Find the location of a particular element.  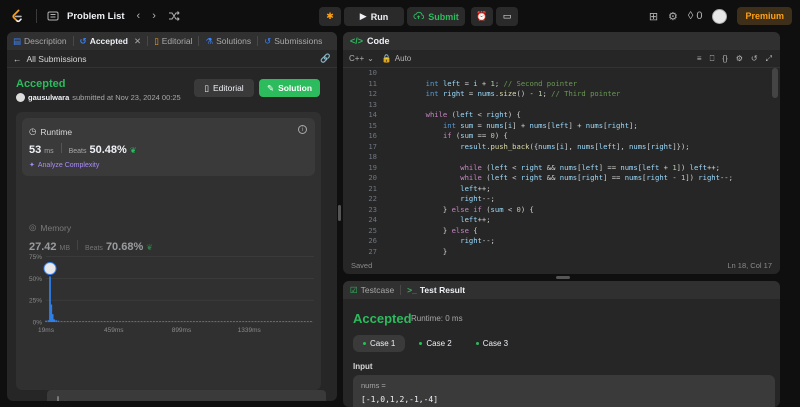

pass-dot is located at coordinates (364, 343).